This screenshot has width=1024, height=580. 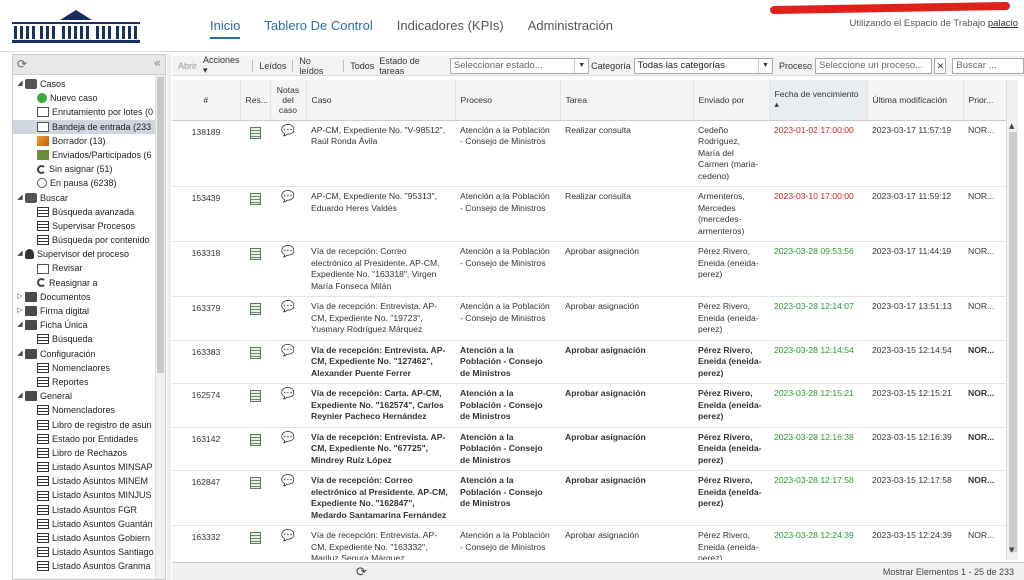 I want to click on sidebar-item: Bandeja de entrada (233, so click(x=89, y=126).